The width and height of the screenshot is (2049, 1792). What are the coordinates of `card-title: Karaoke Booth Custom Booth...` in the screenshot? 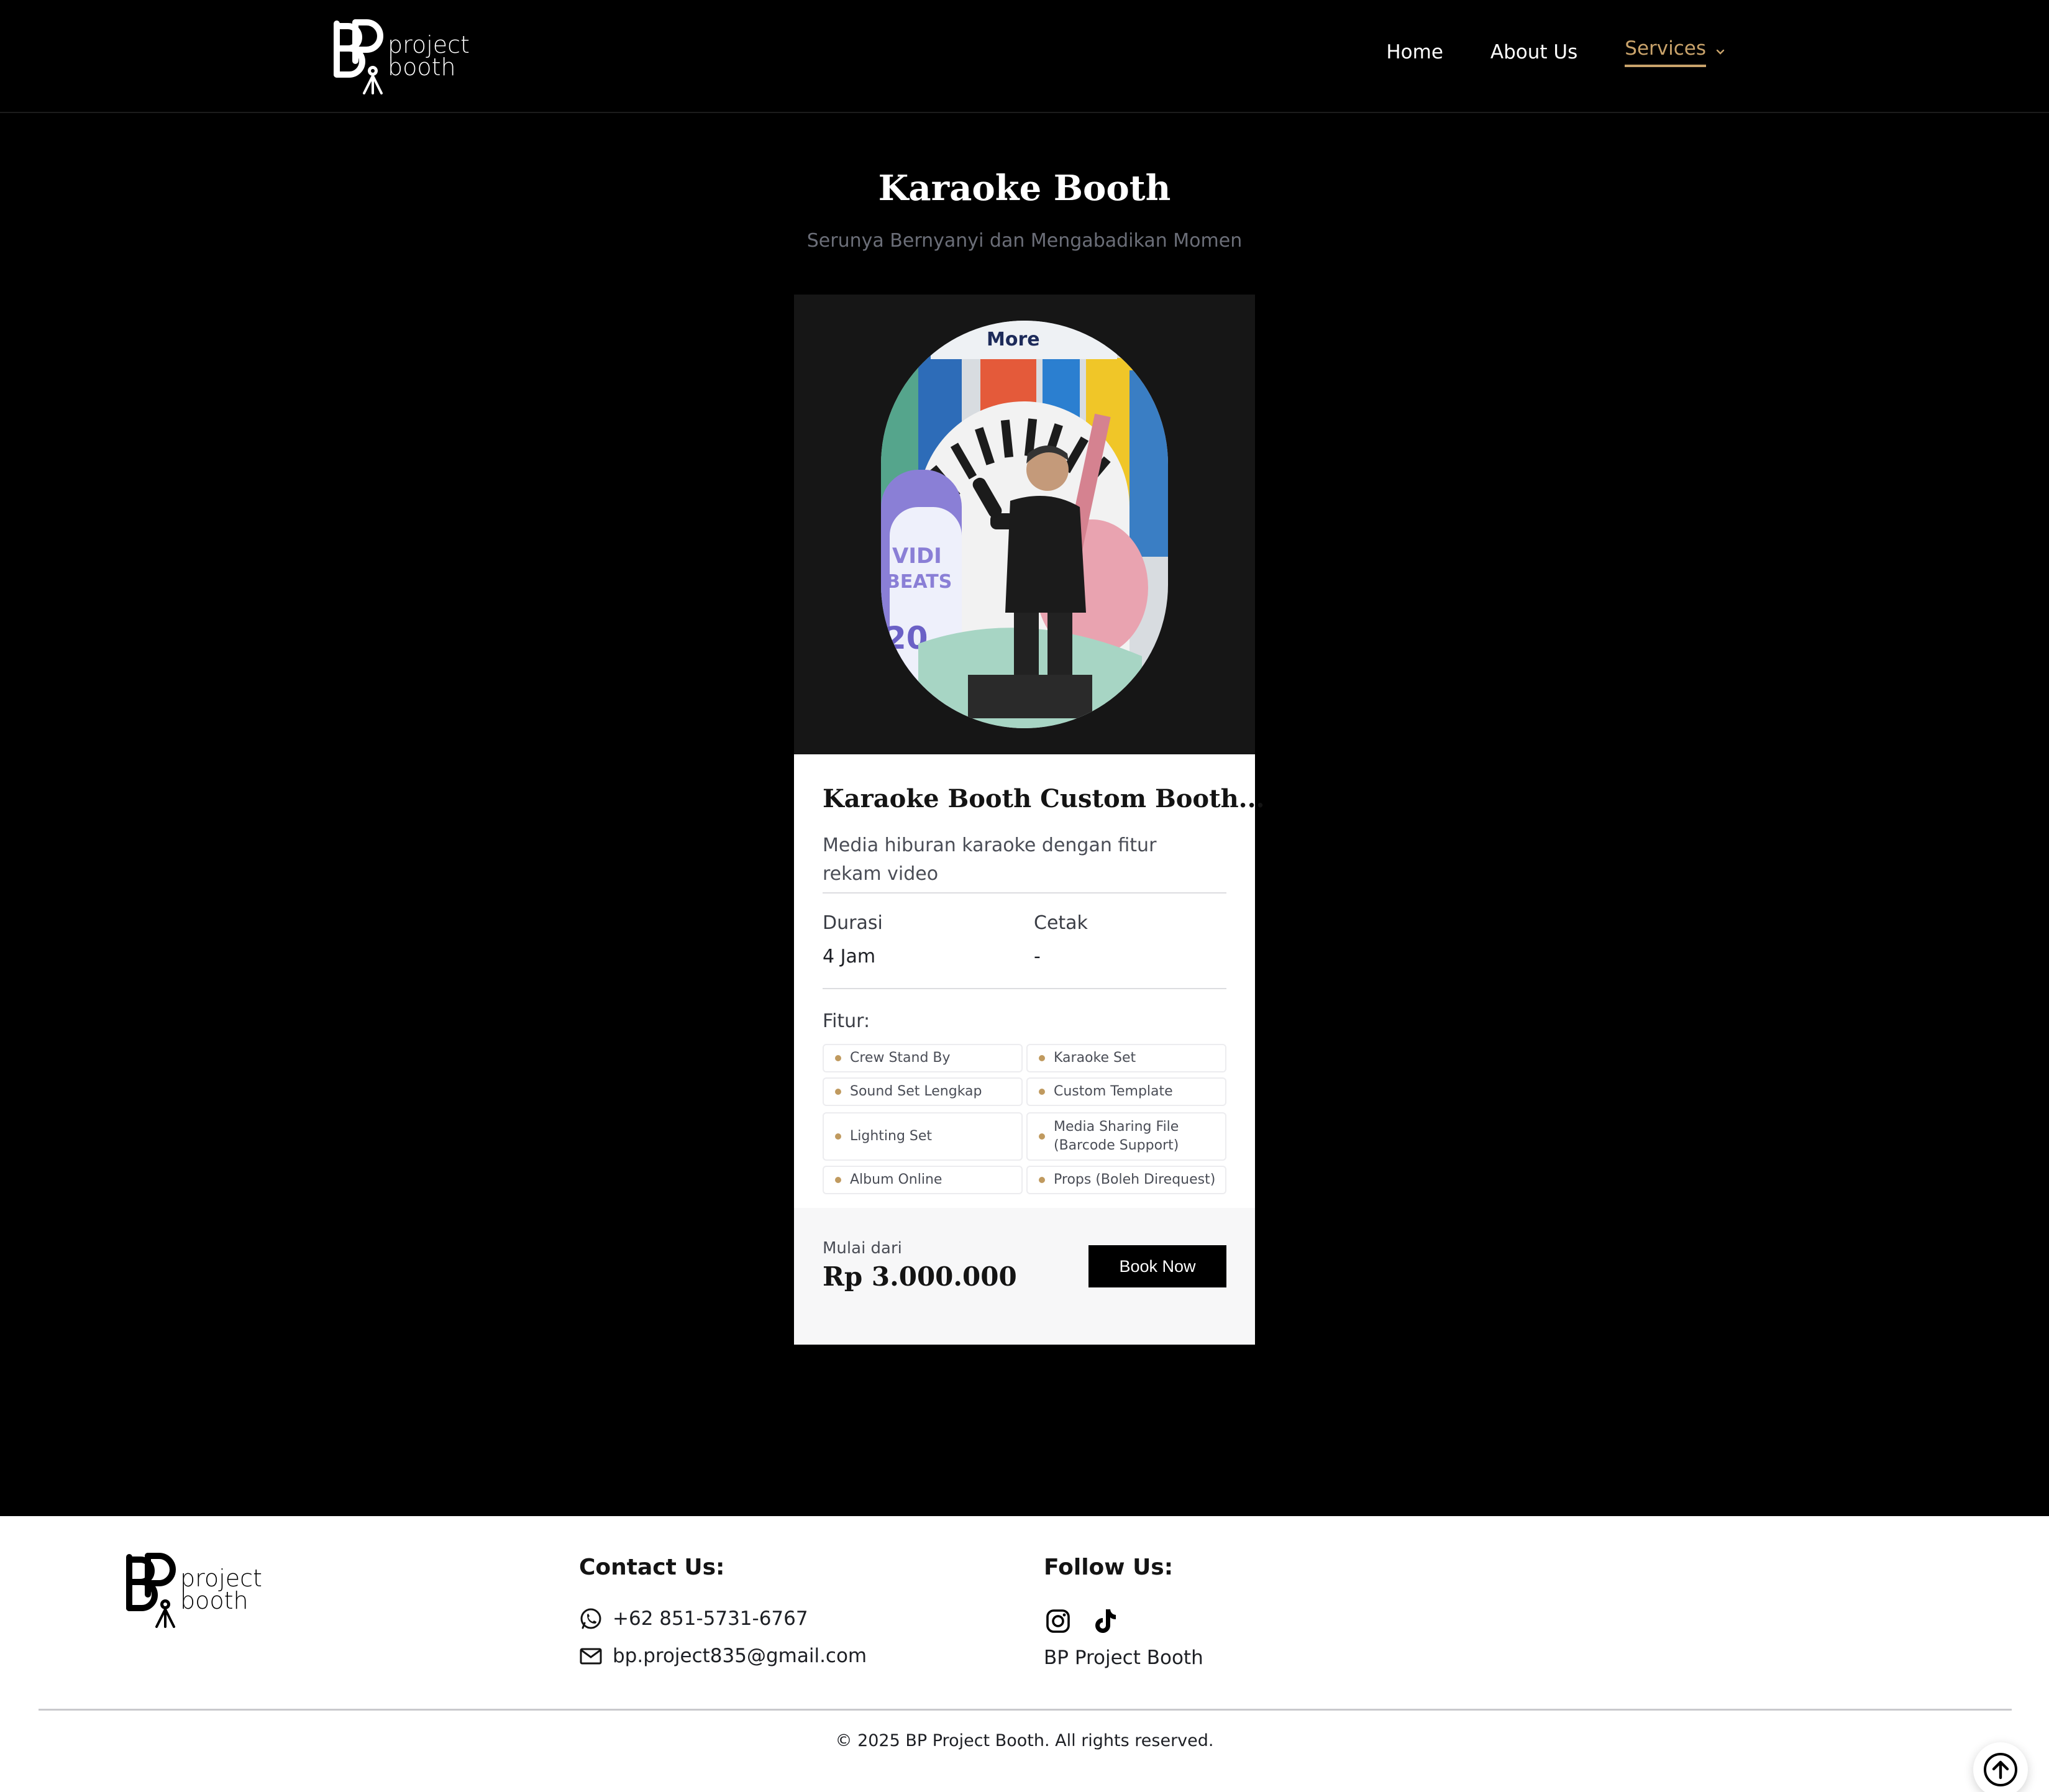 It's located at (1044, 798).